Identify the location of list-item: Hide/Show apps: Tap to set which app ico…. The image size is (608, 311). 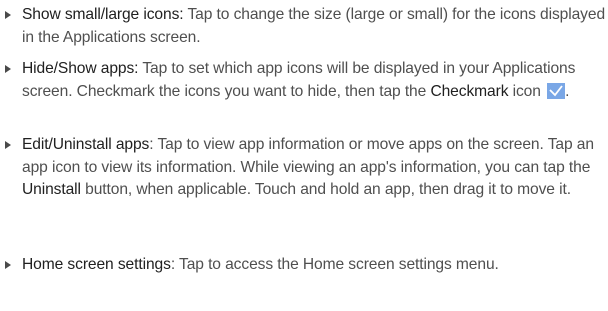
(305, 80).